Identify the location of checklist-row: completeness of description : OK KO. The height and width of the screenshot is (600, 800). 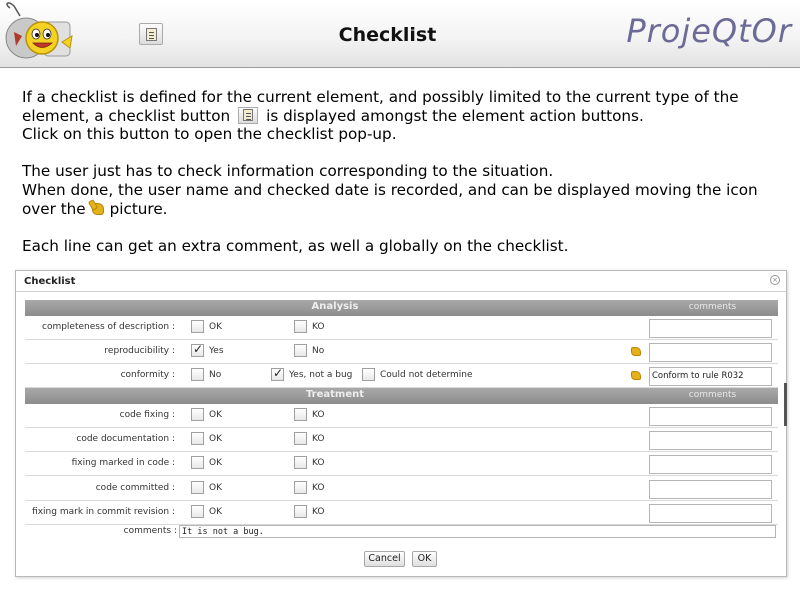
(401, 328).